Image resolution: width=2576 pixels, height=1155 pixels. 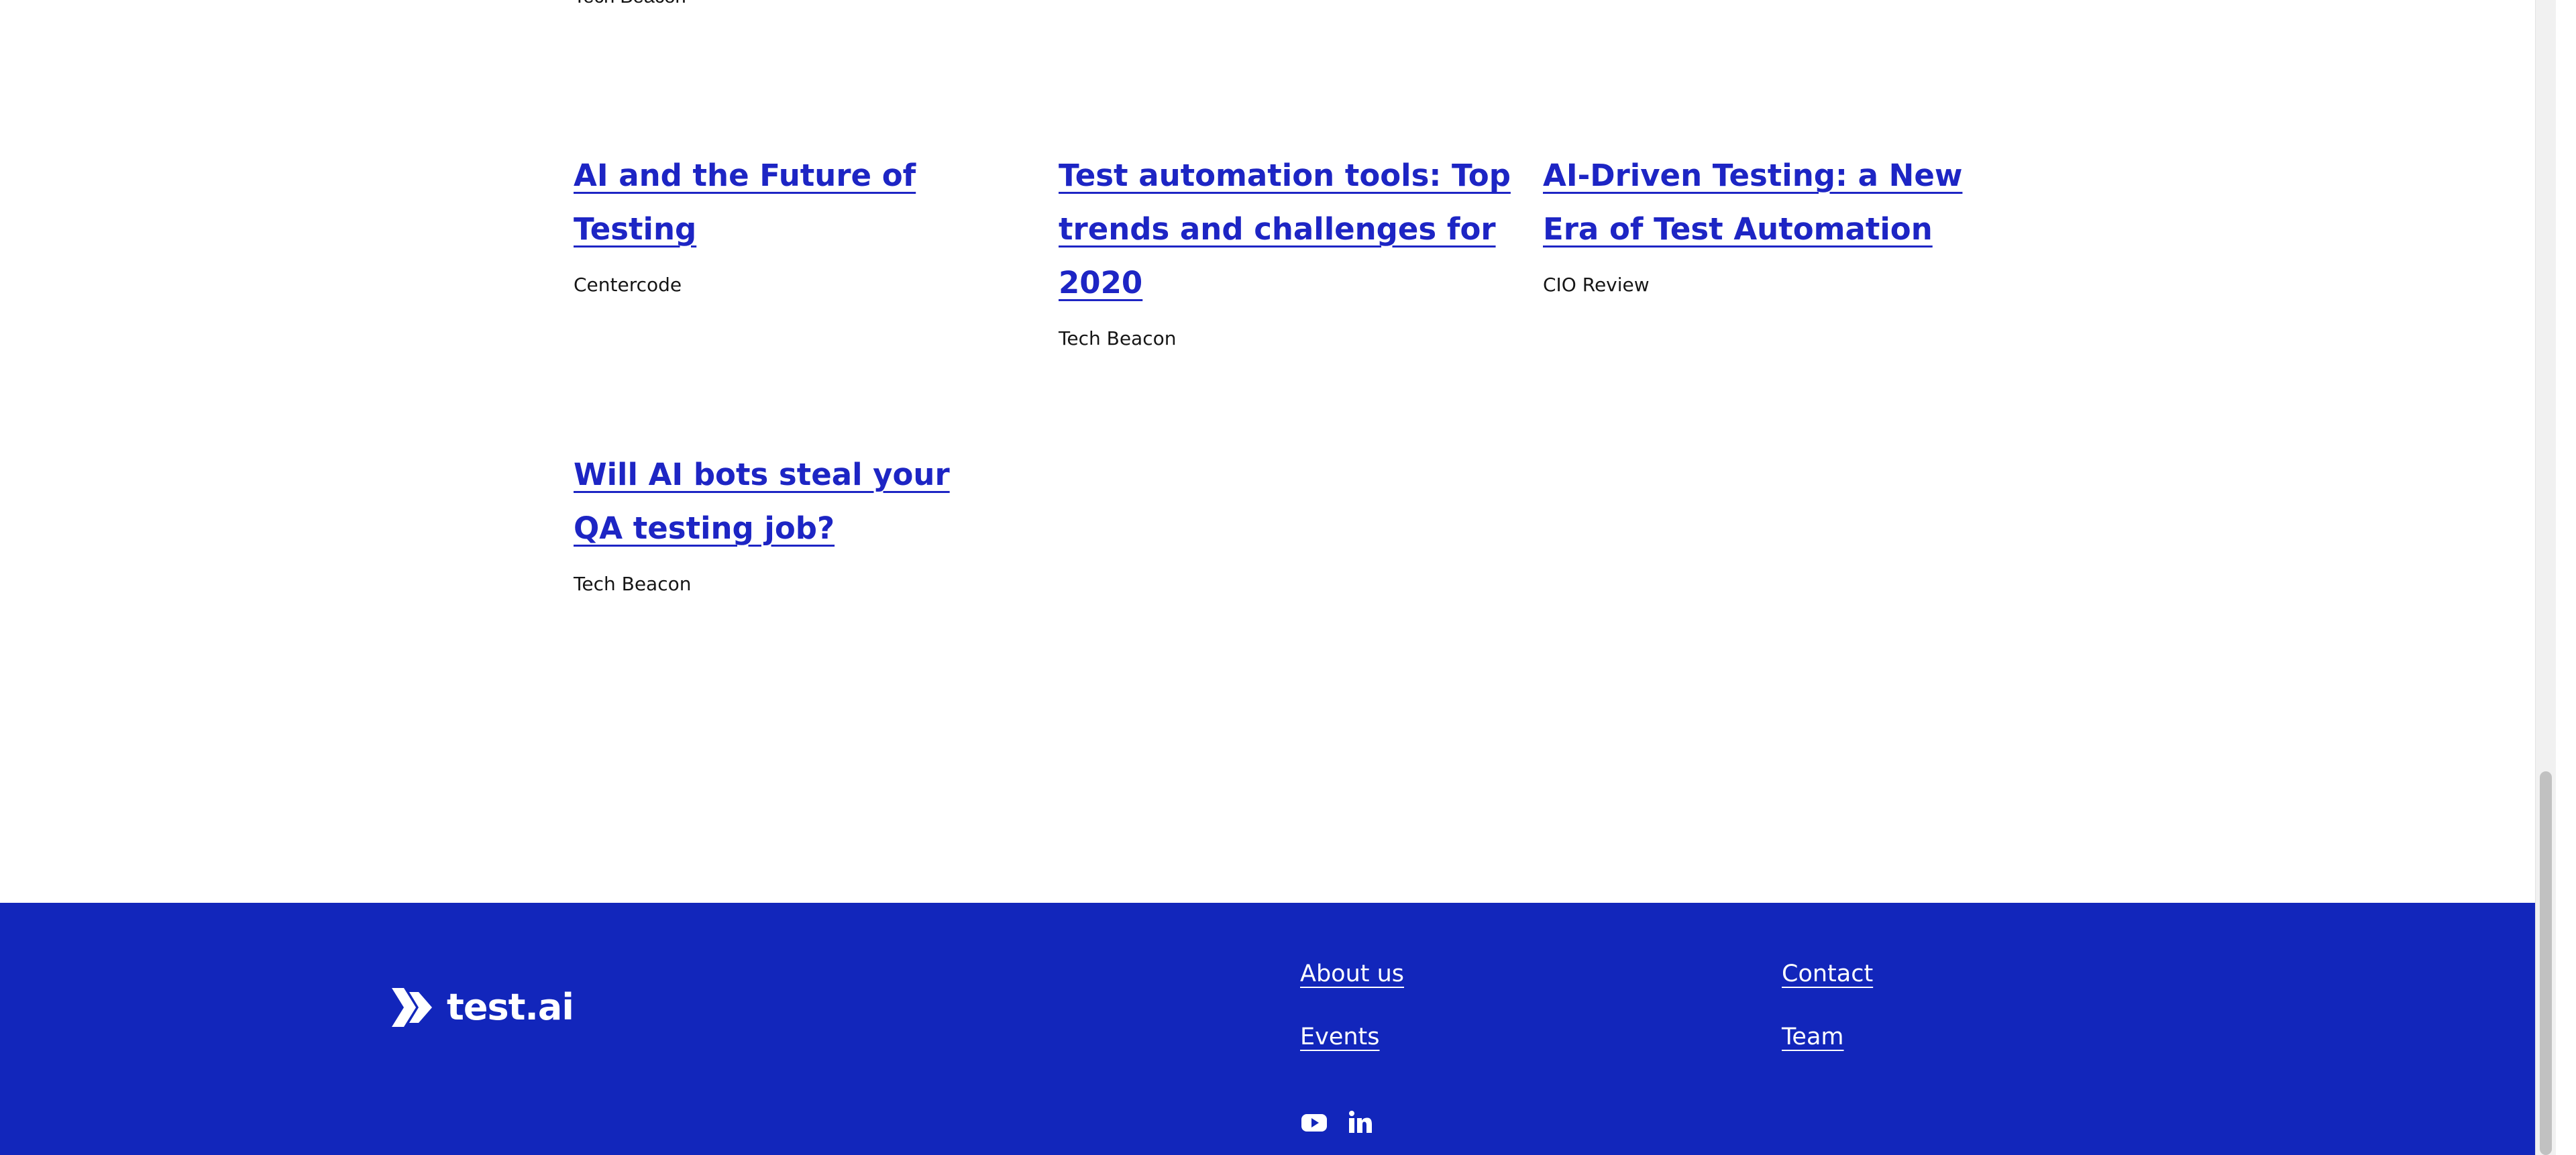 What do you see at coordinates (762, 502) in the screenshot?
I see `article-title-link: Will AI bots steal your QA testing job?` at bounding box center [762, 502].